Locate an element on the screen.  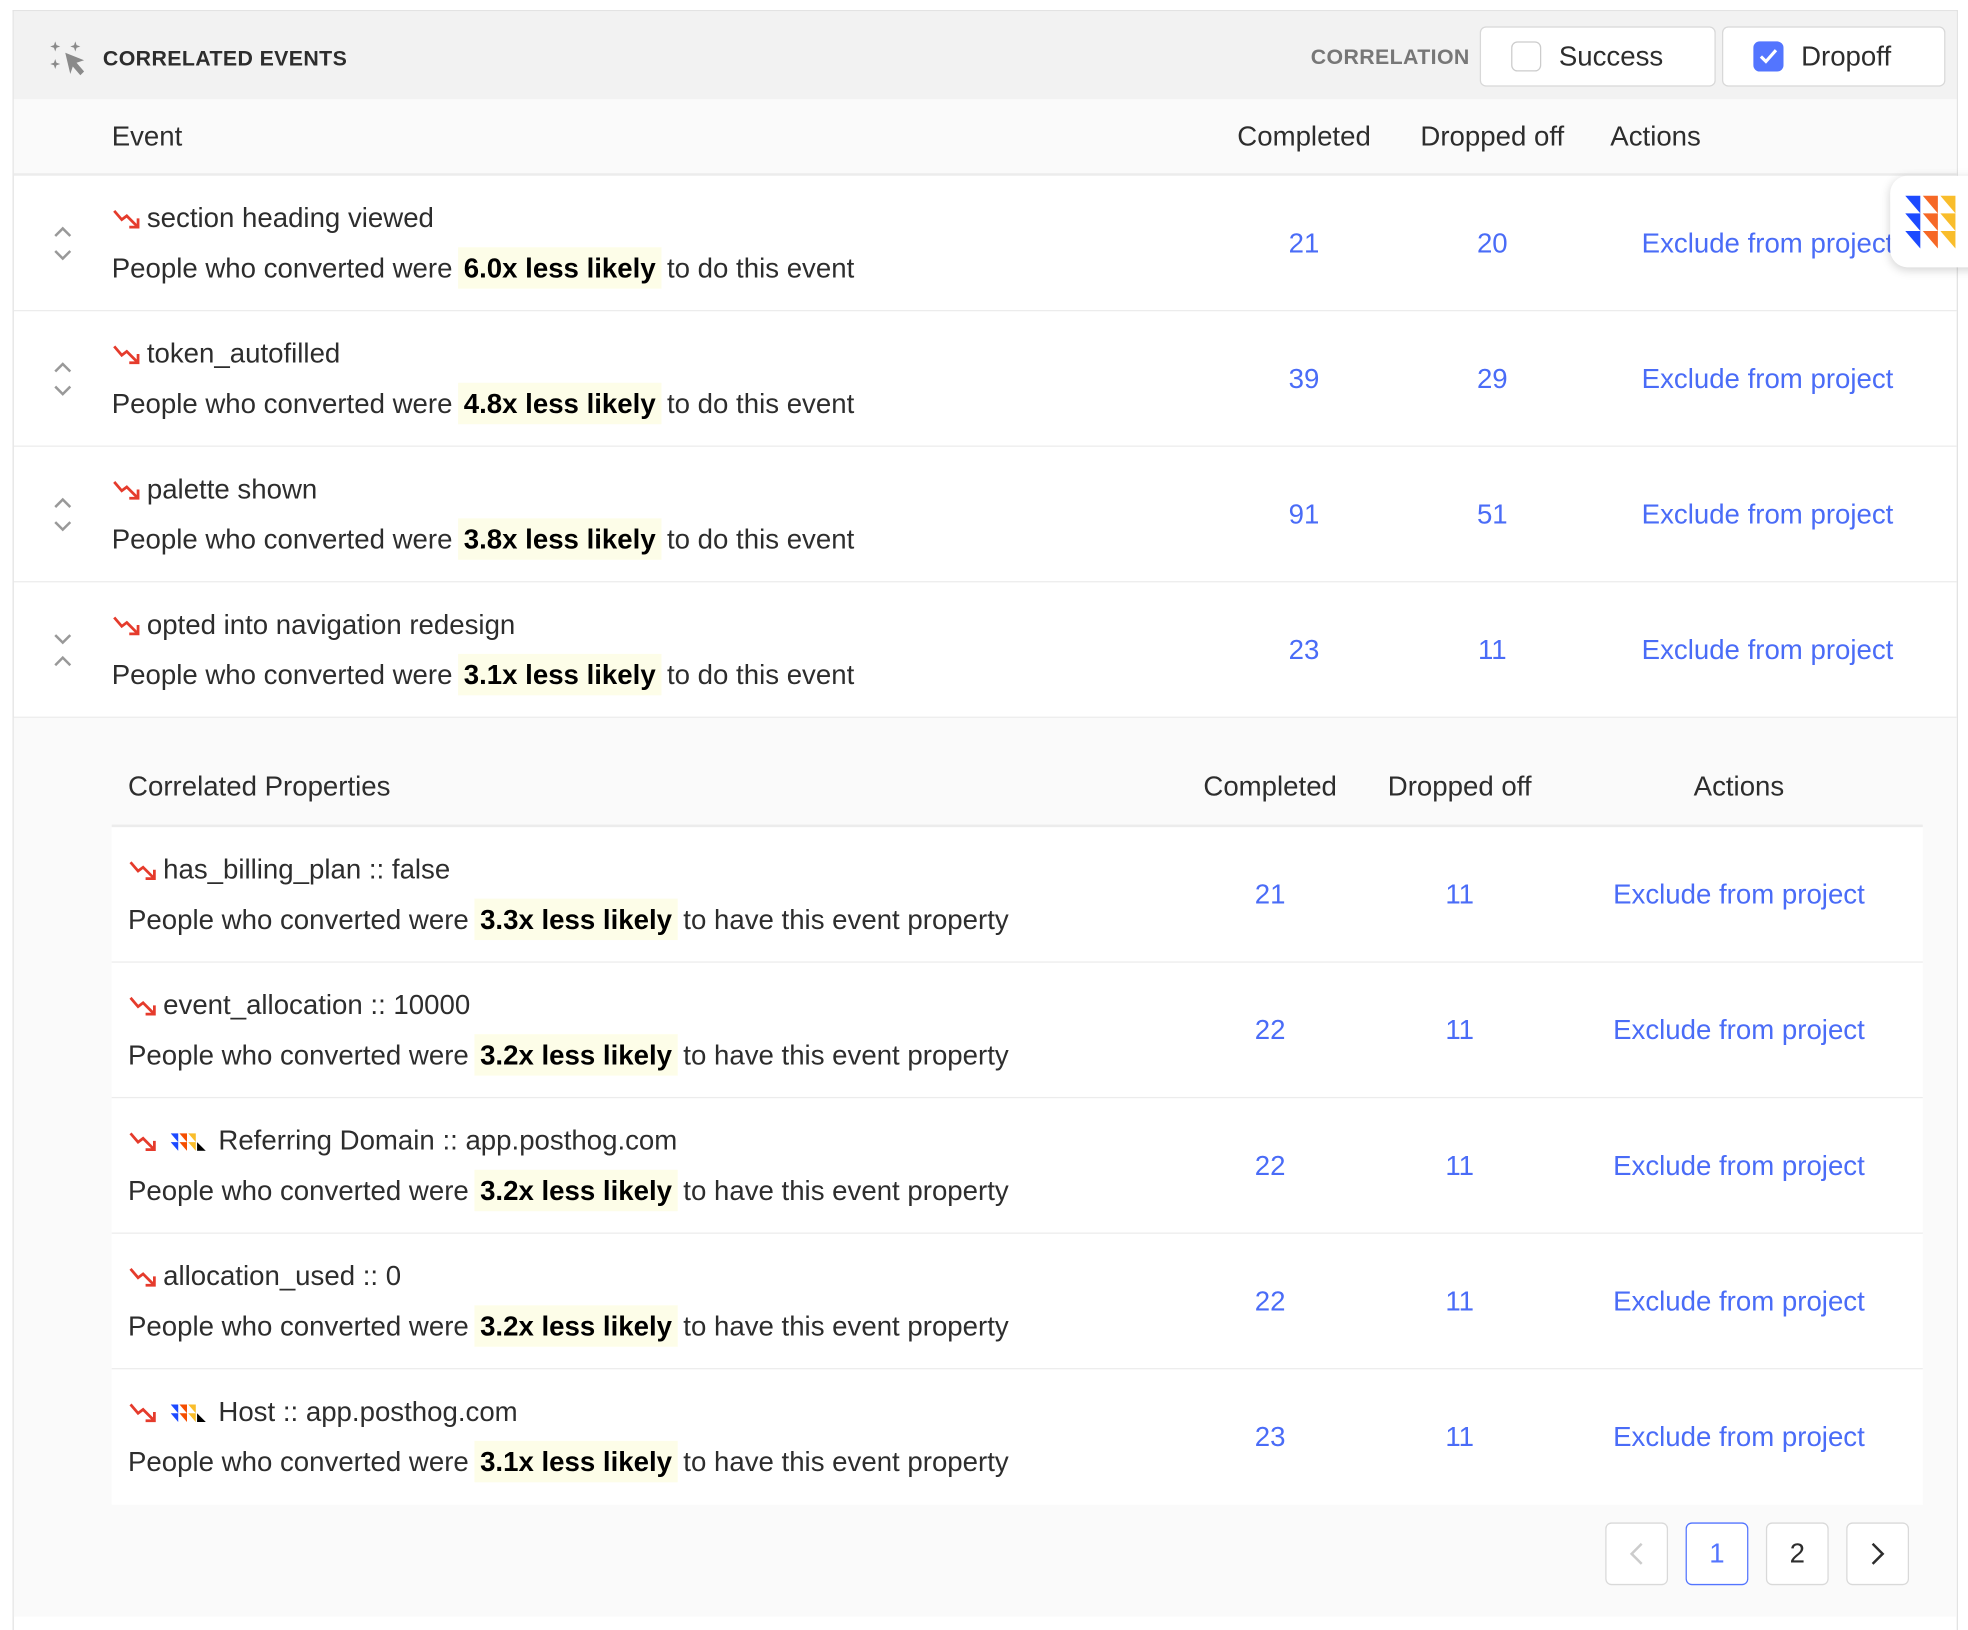
dropoff-checkbox is located at coordinates (1768, 56).